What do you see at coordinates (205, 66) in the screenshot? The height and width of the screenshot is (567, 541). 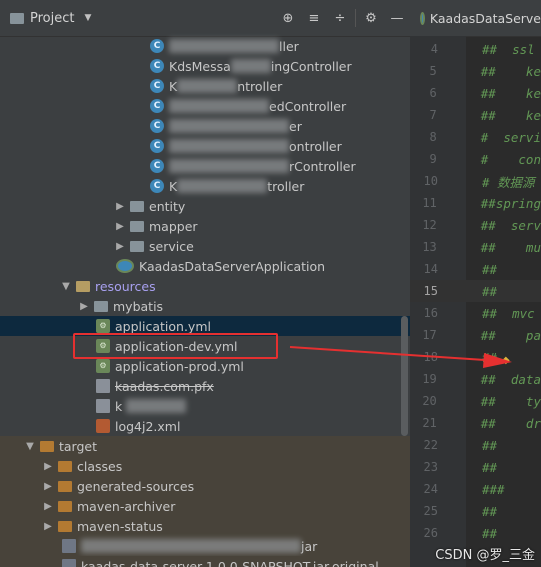 I see `tree-item-class: C KdsMessa ingController` at bounding box center [205, 66].